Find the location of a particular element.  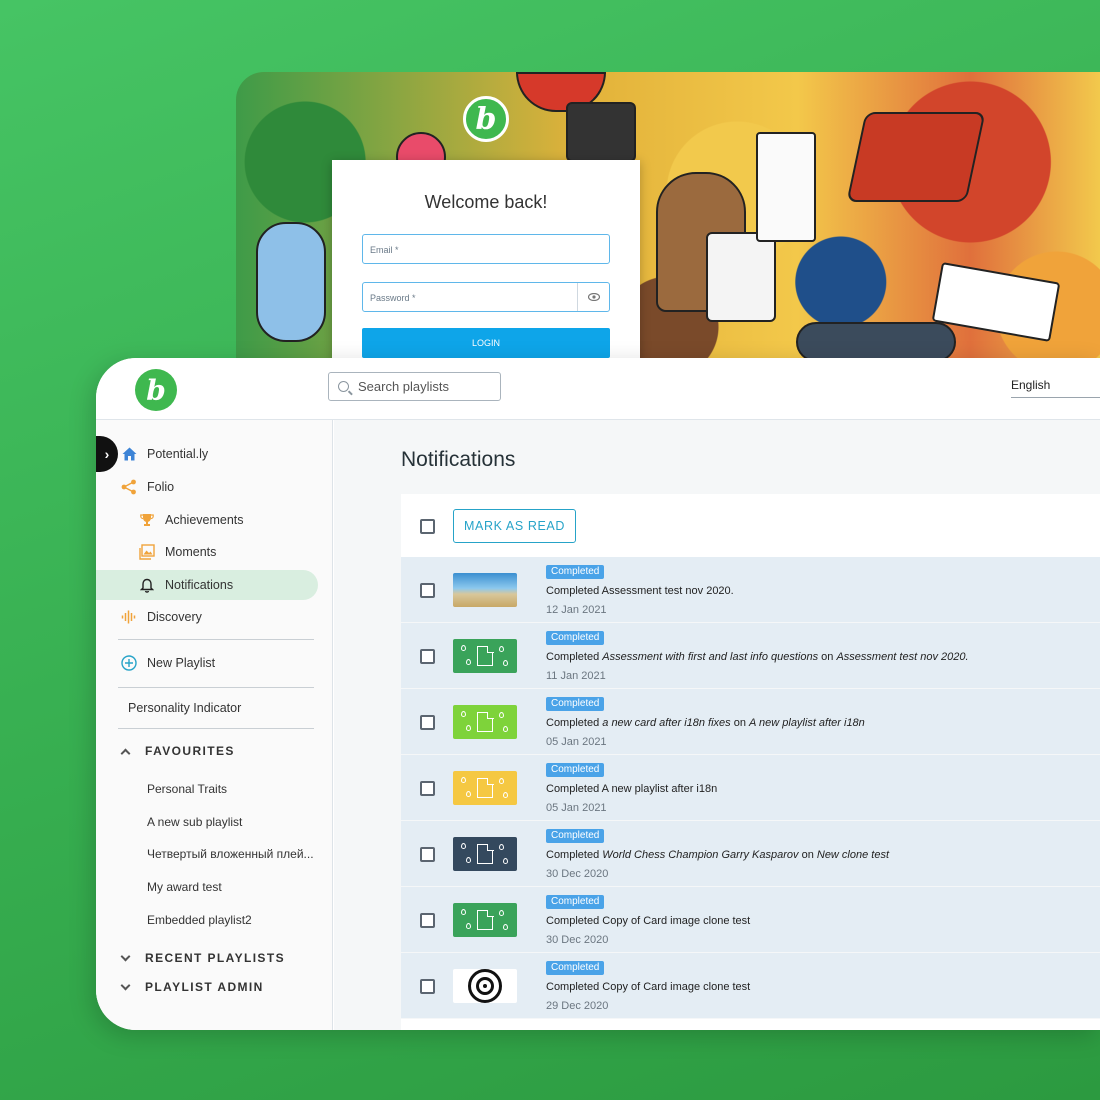

recent-playlists-toggle: RECENT PLAYLISTS is located at coordinates (202, 958).